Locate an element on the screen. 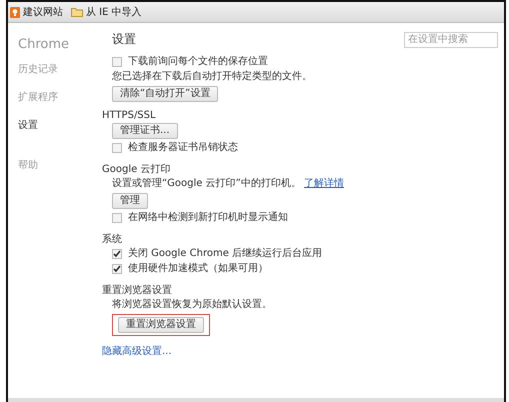 The height and width of the screenshot is (402, 509). description-text: 您已选择在下载后自动打开特定类型的文件。 is located at coordinates (212, 77).